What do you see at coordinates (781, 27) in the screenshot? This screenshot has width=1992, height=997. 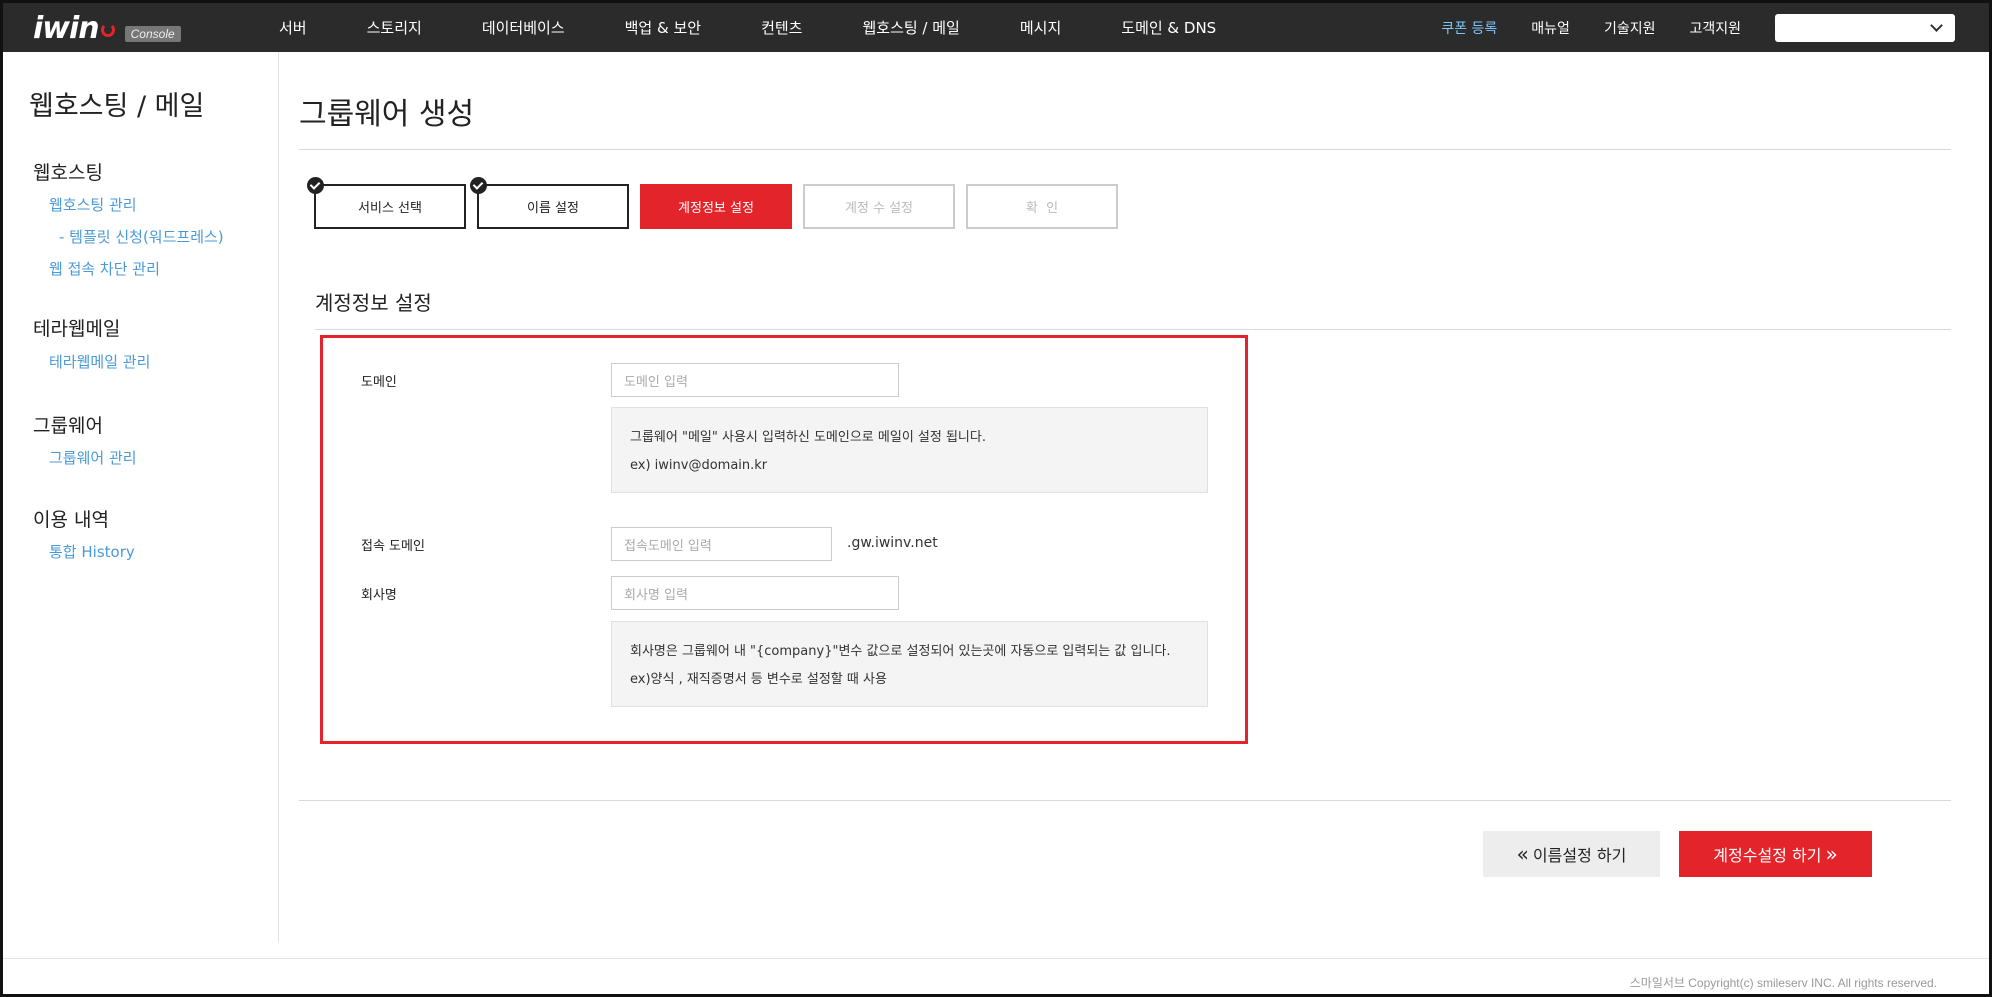 I see `nav-item-contents: 컨텐츠` at bounding box center [781, 27].